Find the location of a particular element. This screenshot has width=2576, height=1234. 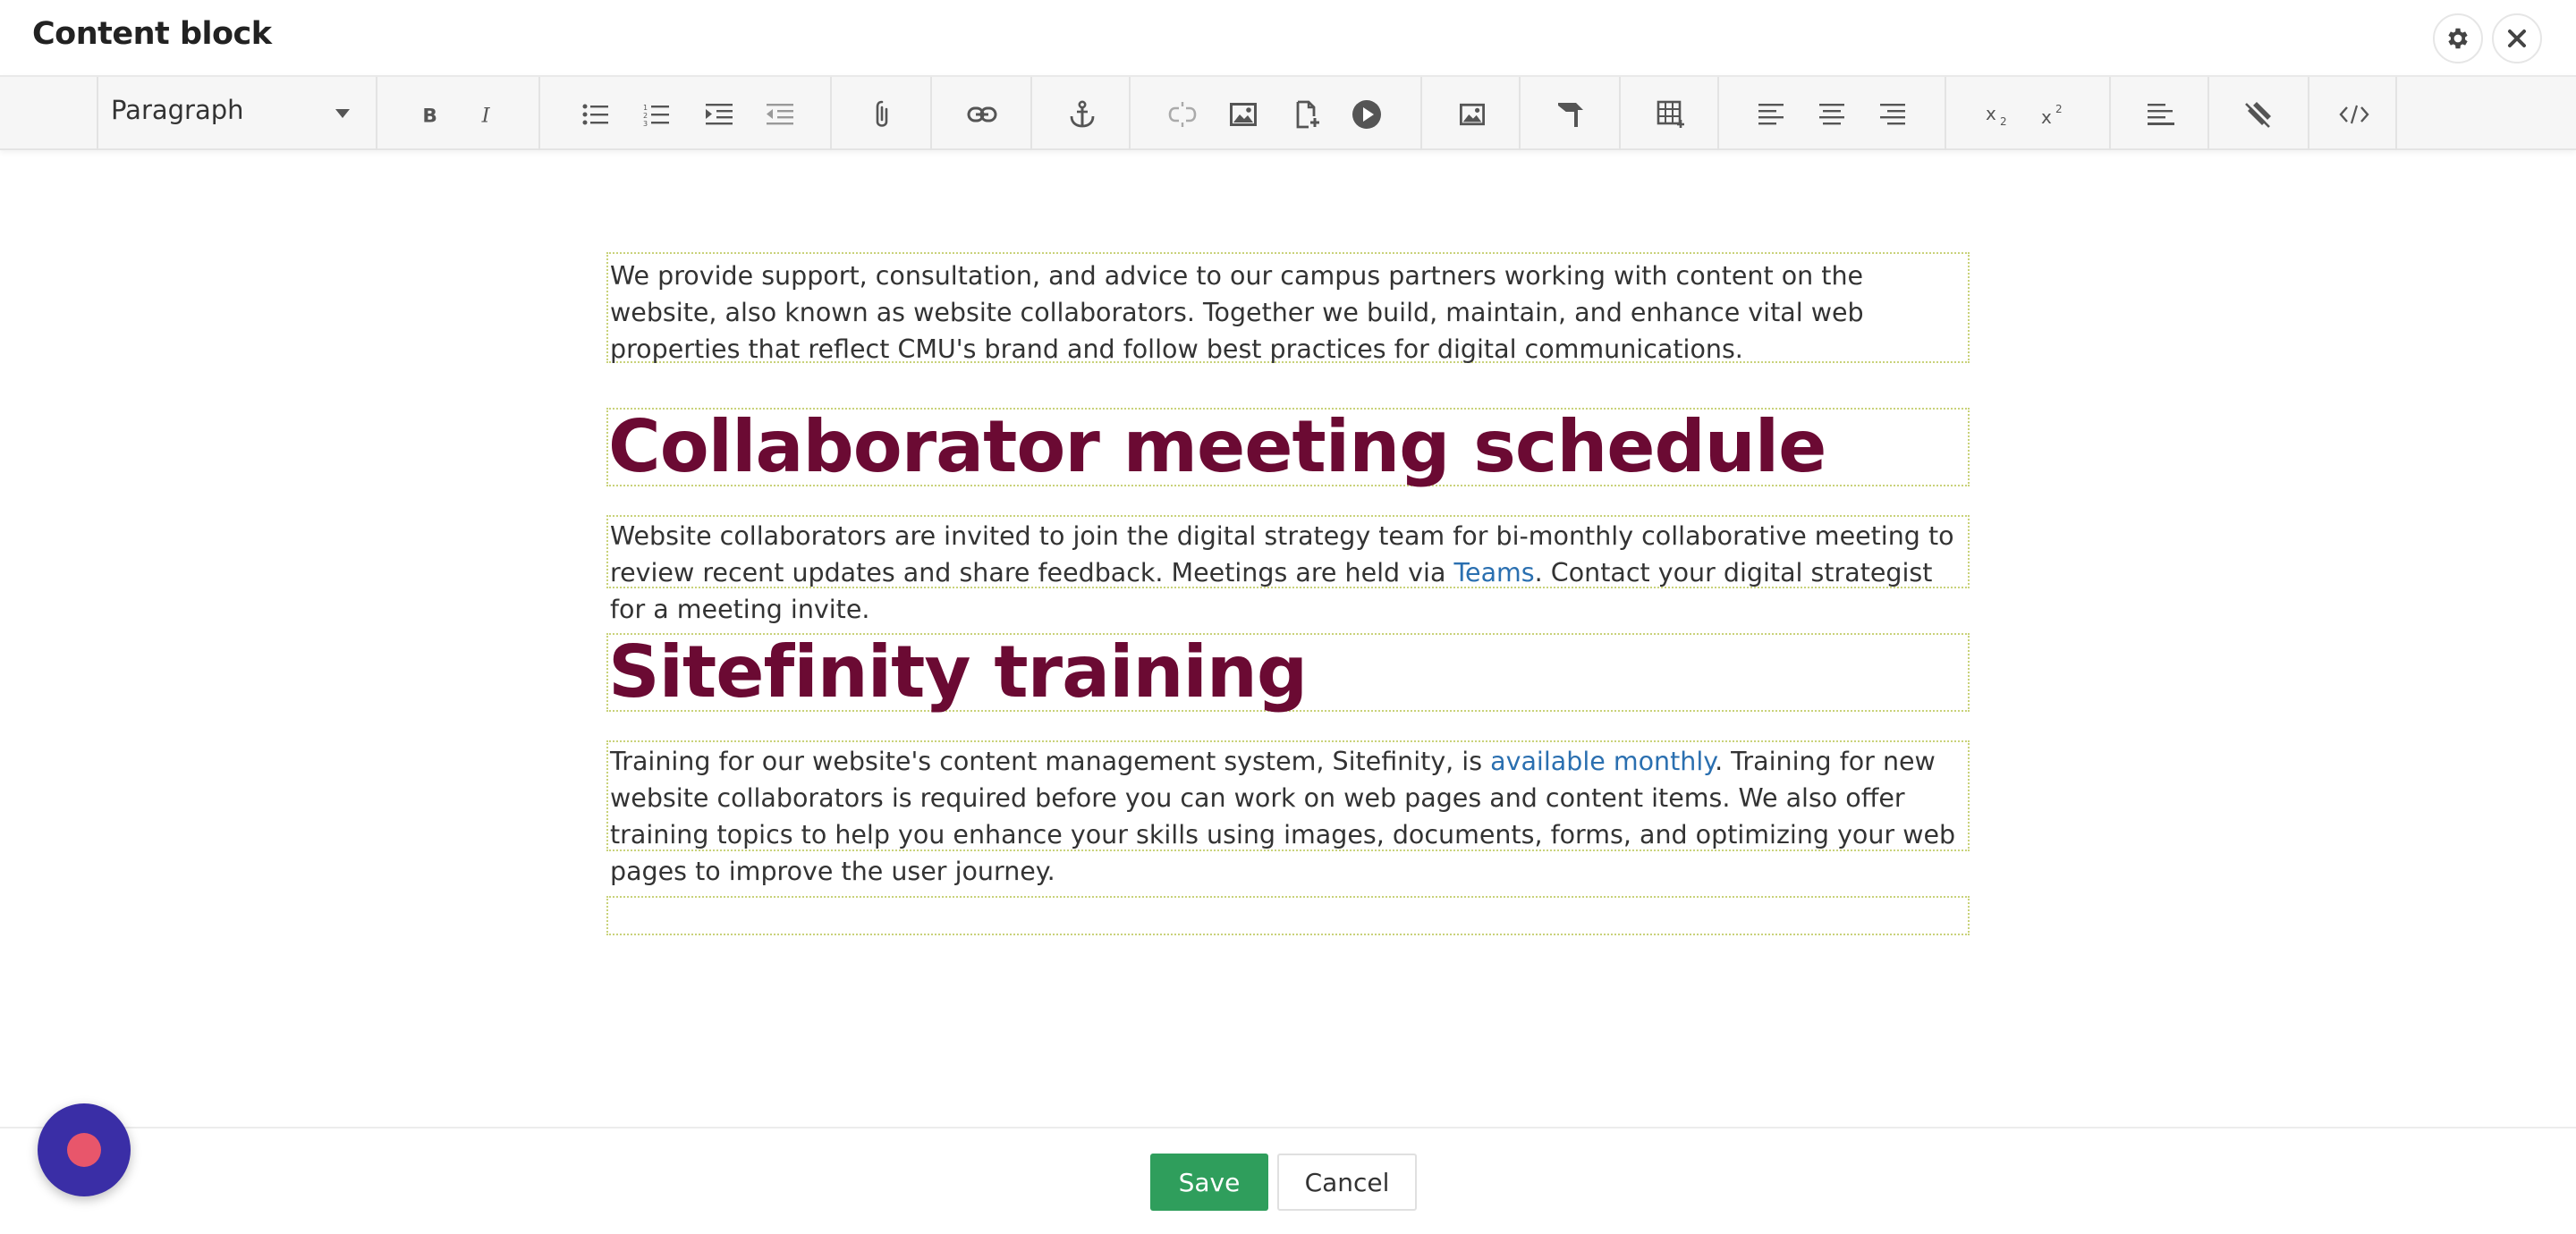

bold-icon: B is located at coordinates (429, 116).